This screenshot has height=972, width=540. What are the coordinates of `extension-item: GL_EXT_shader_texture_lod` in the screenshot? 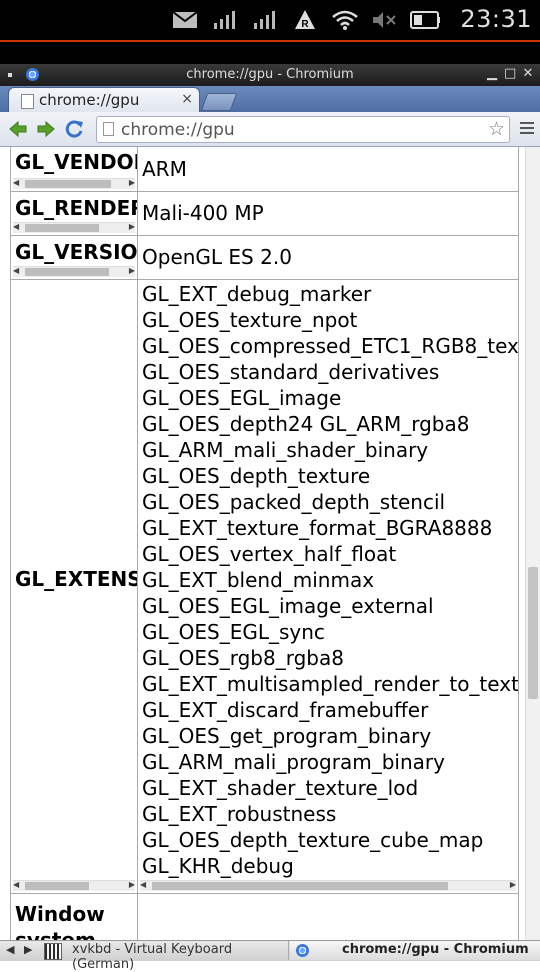 It's located at (280, 788).